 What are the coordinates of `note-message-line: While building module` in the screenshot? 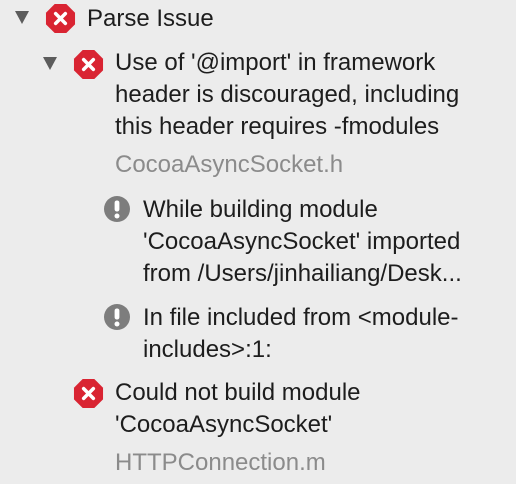 It's located at (260, 209).